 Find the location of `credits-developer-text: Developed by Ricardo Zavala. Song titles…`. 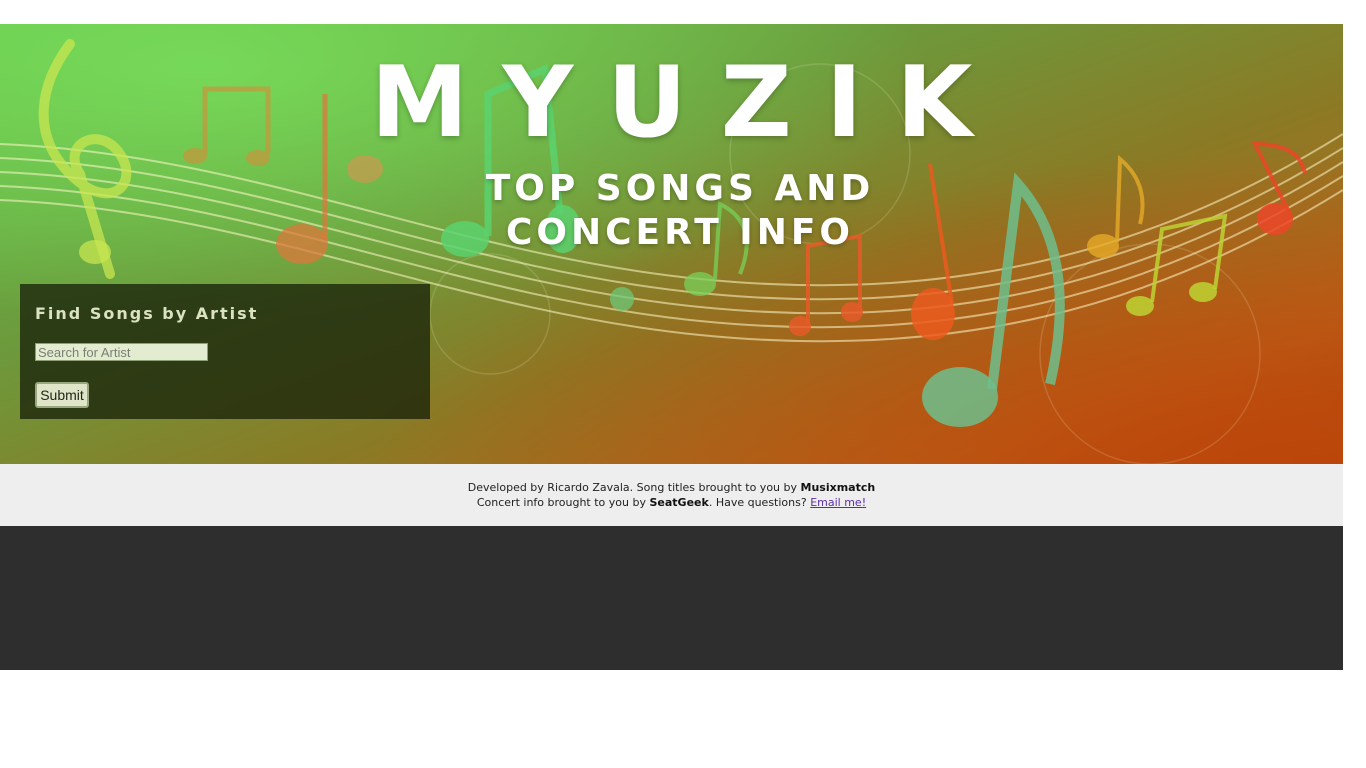

credits-developer-text: Developed by Ricardo Zavala. Song titles… is located at coordinates (632, 487).